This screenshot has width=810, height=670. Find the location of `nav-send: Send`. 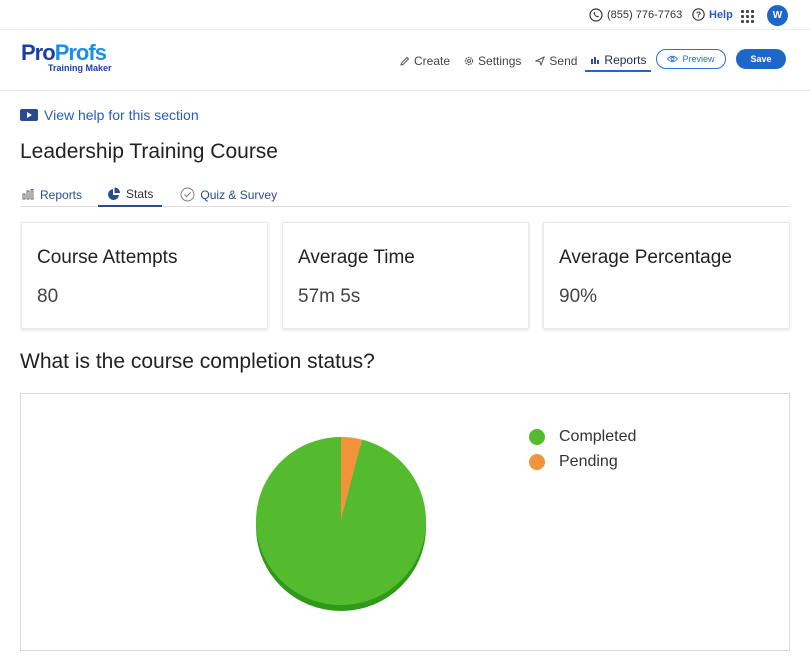

nav-send: Send is located at coordinates (556, 61).